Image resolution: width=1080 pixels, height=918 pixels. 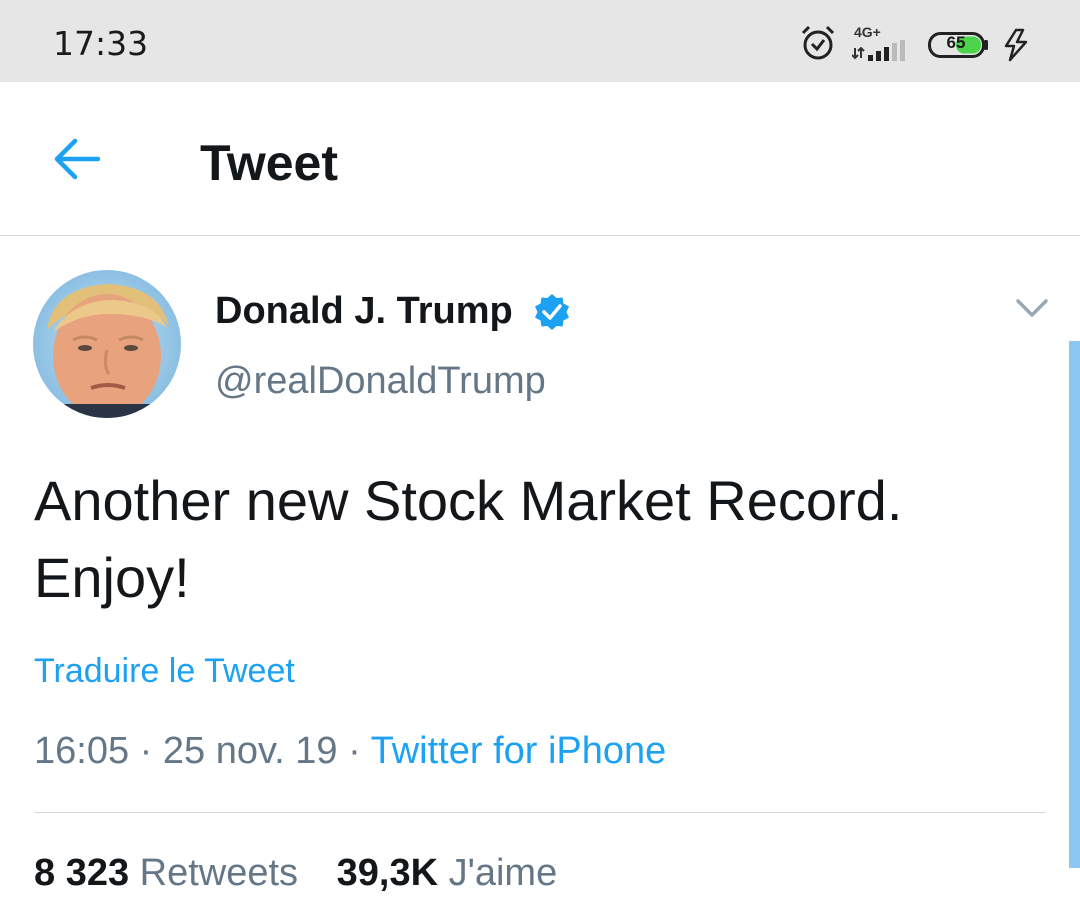 I want to click on likes-stat: 39,3K J'aime, so click(x=447, y=873).